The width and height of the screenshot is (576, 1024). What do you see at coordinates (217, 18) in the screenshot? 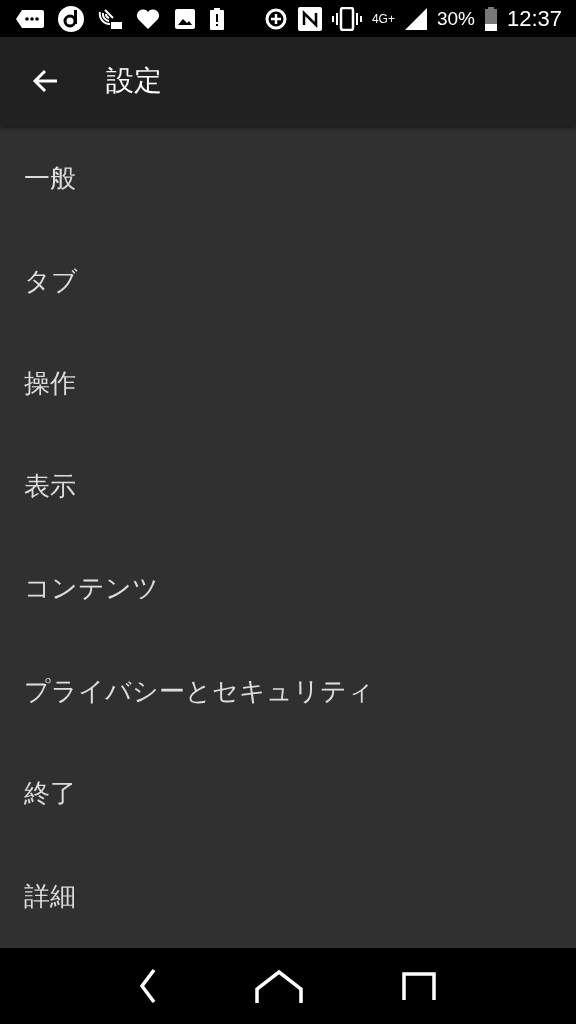
I see `battery-alert-icon` at bounding box center [217, 18].